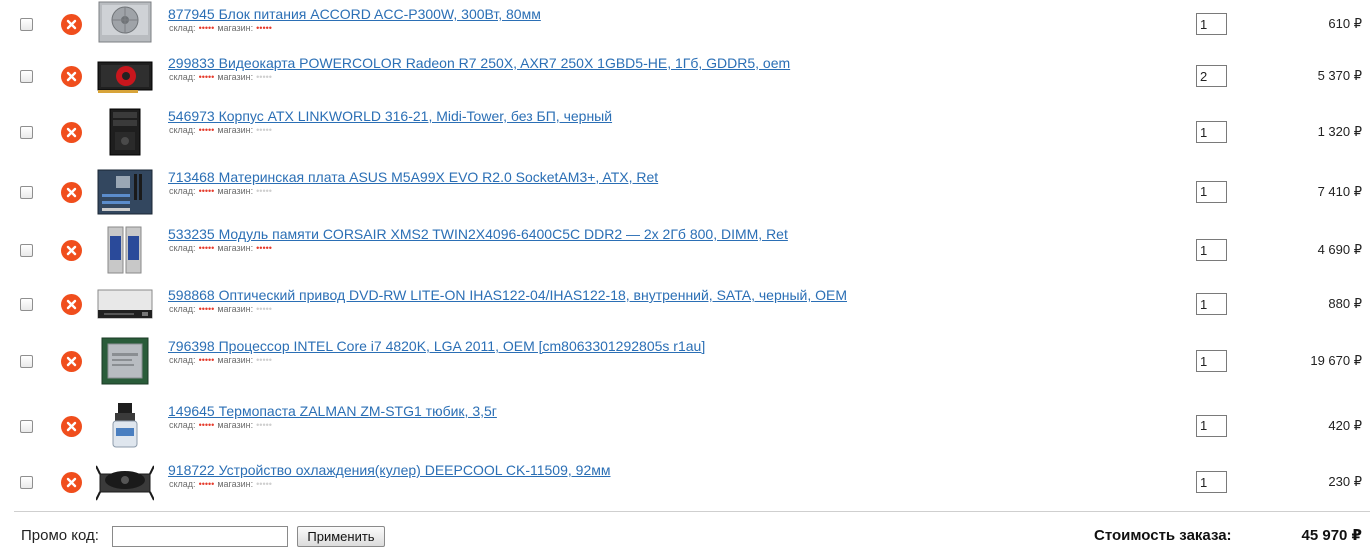  I want to click on footer-divider, so click(692, 511).